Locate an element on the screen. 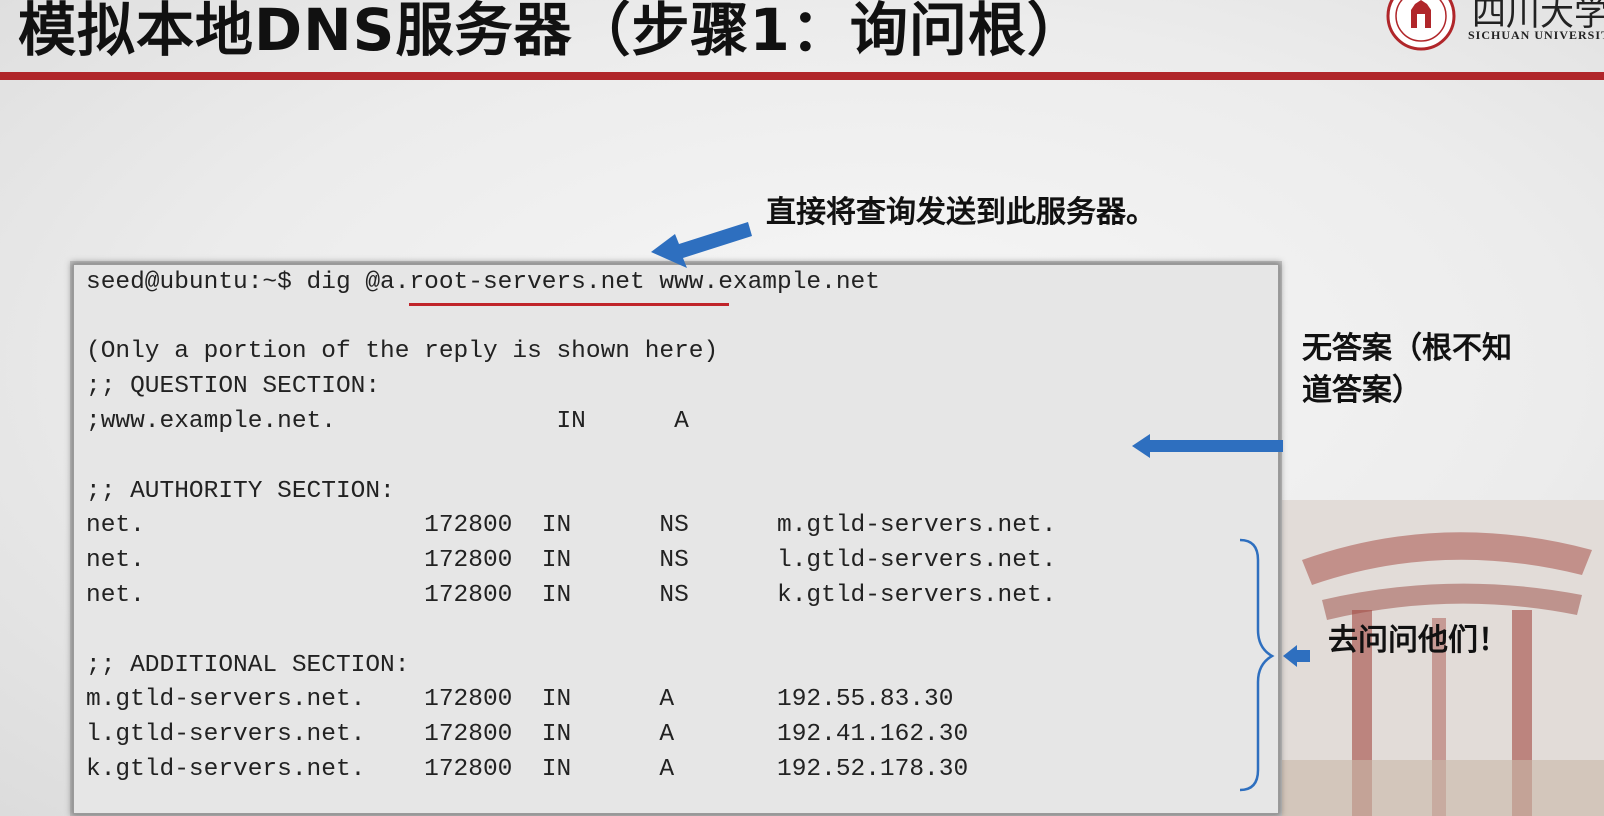 This screenshot has height=816, width=1604. slide-title: 模拟本地DNS服务器（步骤1：询问根） is located at coordinates (552, 32).